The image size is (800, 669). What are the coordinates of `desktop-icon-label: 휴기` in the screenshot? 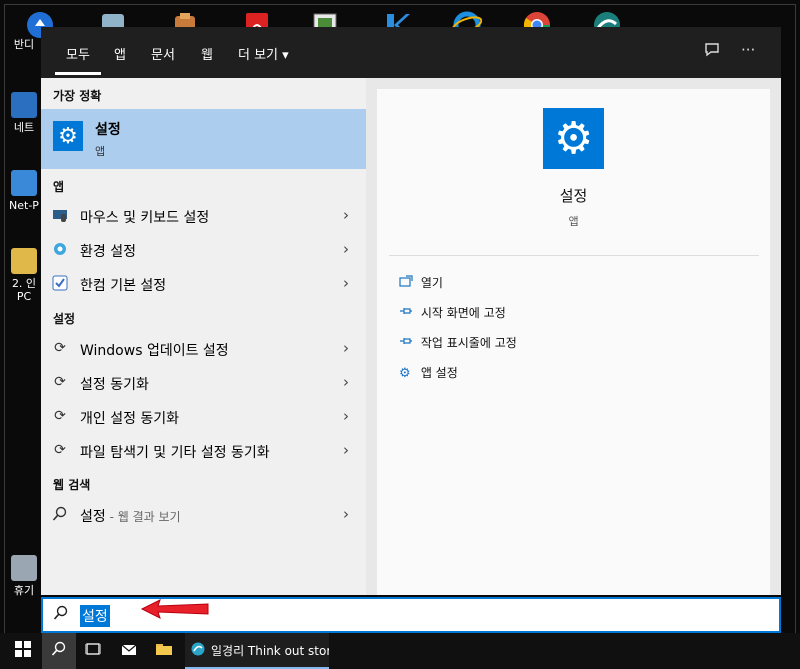 It's located at (24, 590).